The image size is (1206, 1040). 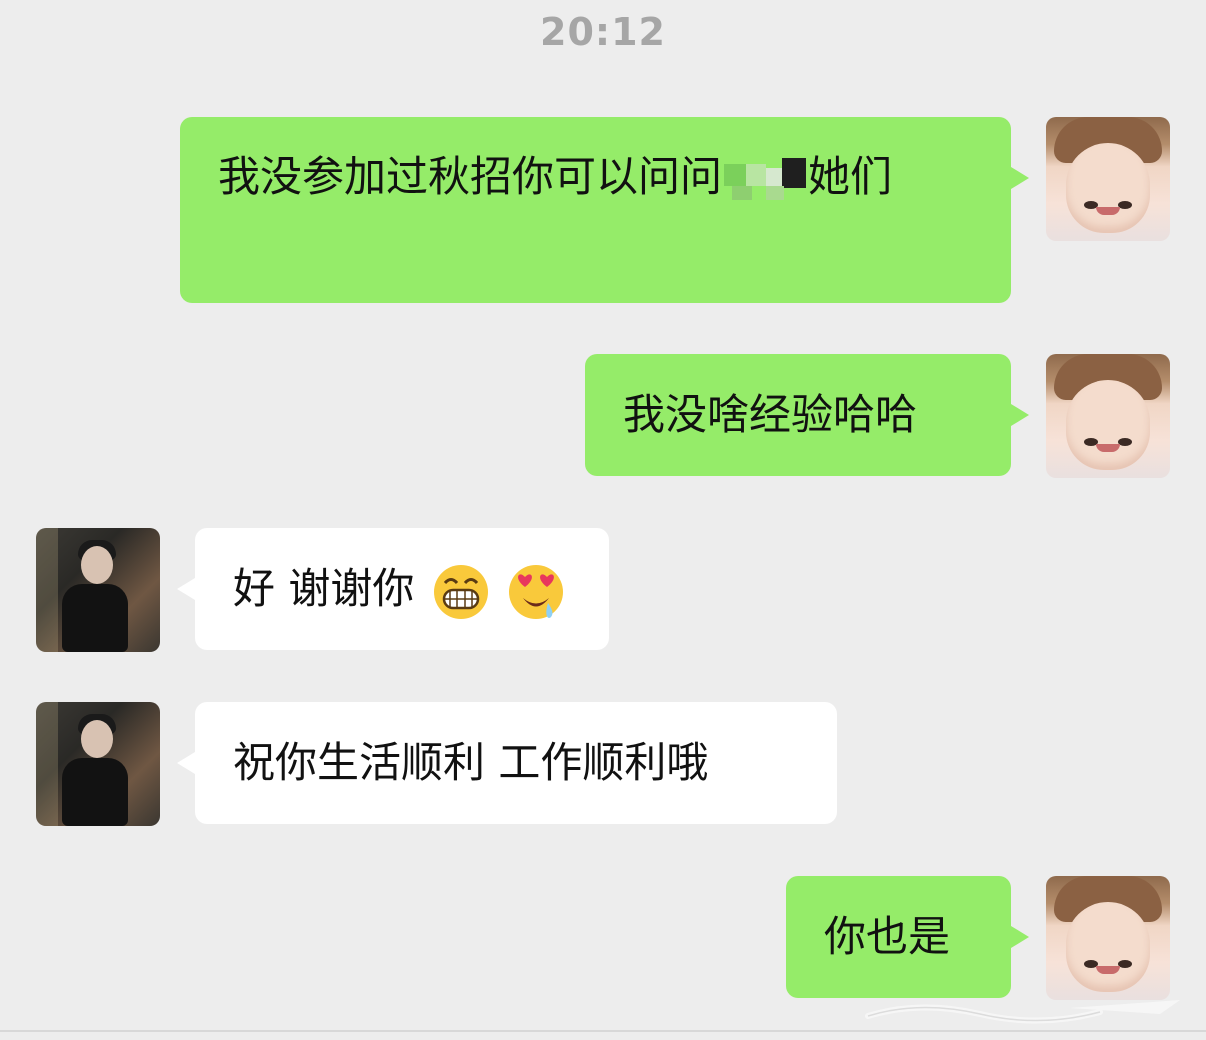 What do you see at coordinates (1022, 1012) in the screenshot?
I see `watermark-icon` at bounding box center [1022, 1012].